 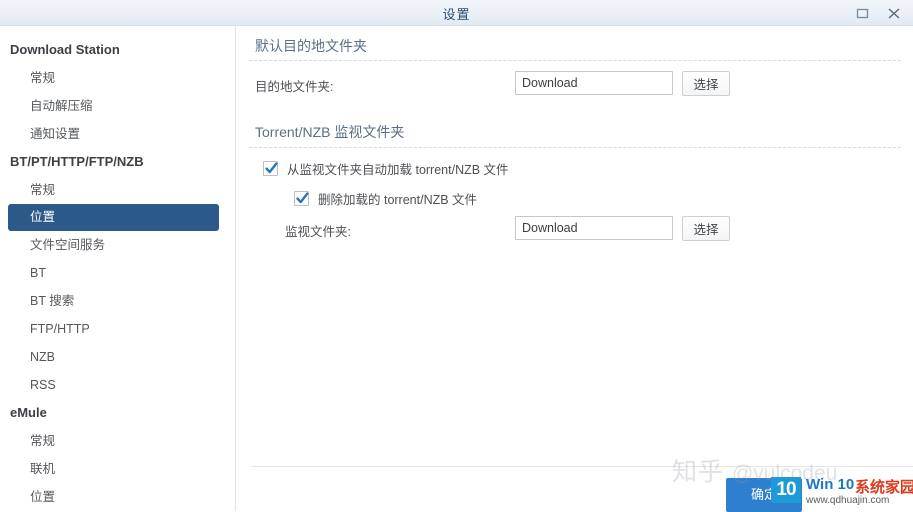 I want to click on sidebar-group-emule: eMule, so click(x=28, y=412).